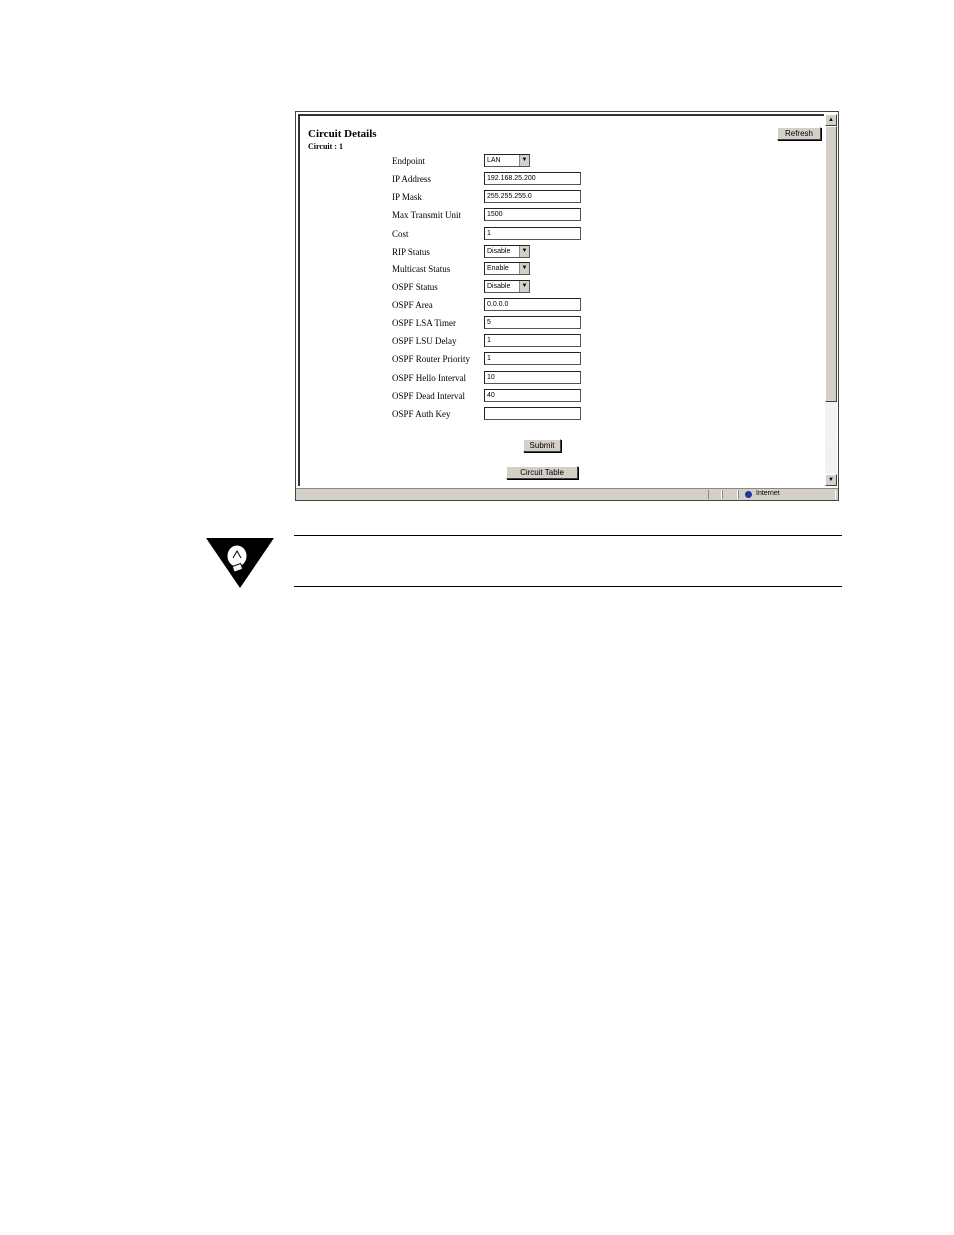 The height and width of the screenshot is (1235, 954). I want to click on ospf-hello-interval-input: 10, so click(532, 377).